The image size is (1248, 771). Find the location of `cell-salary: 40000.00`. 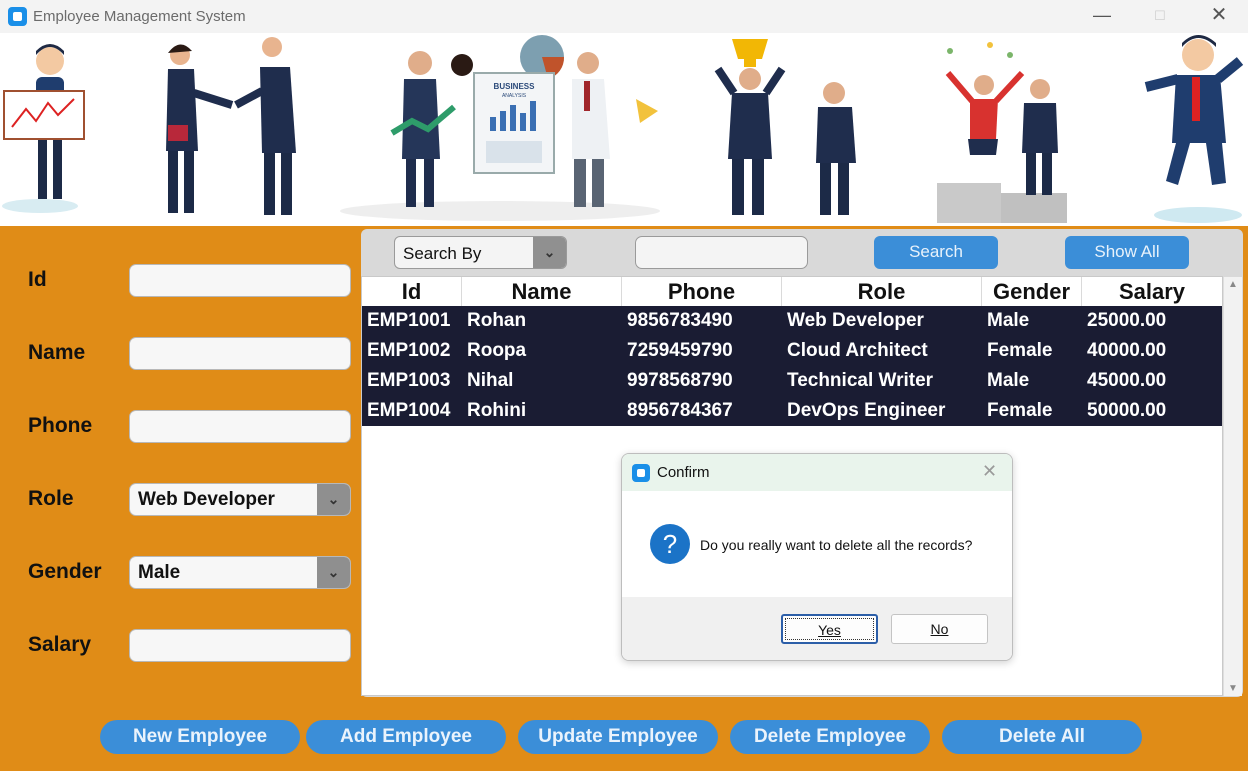

cell-salary: 40000.00 is located at coordinates (1127, 350).